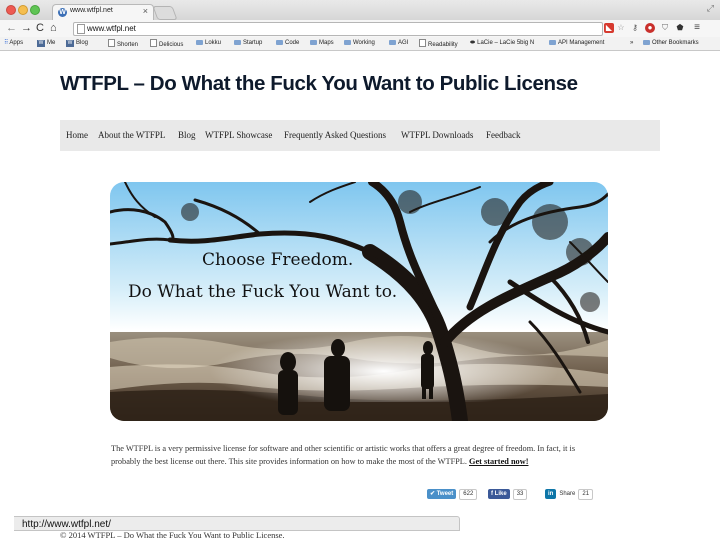 This screenshot has width=720, height=540. Describe the element at coordinates (665, 28) in the screenshot. I see `pocket-icon: ⛉` at that location.